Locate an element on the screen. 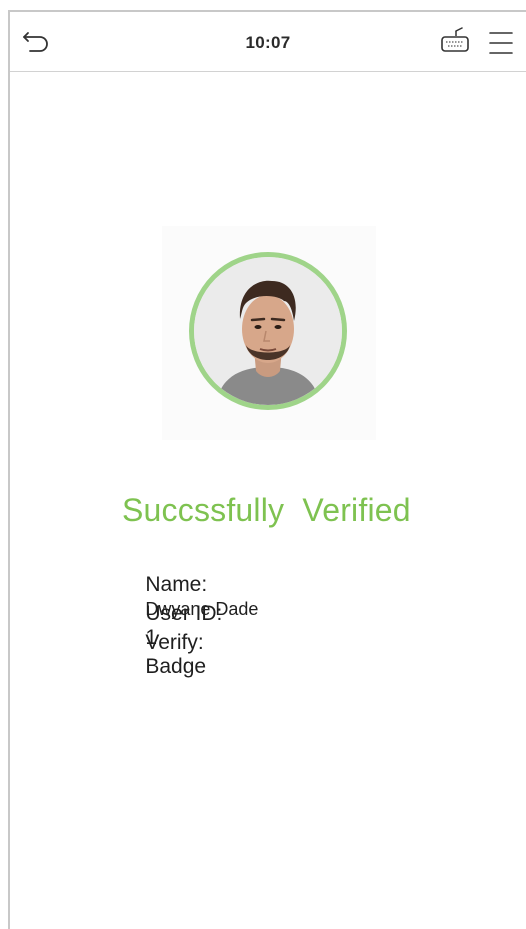  verify-label: Verify: is located at coordinates (174, 642).